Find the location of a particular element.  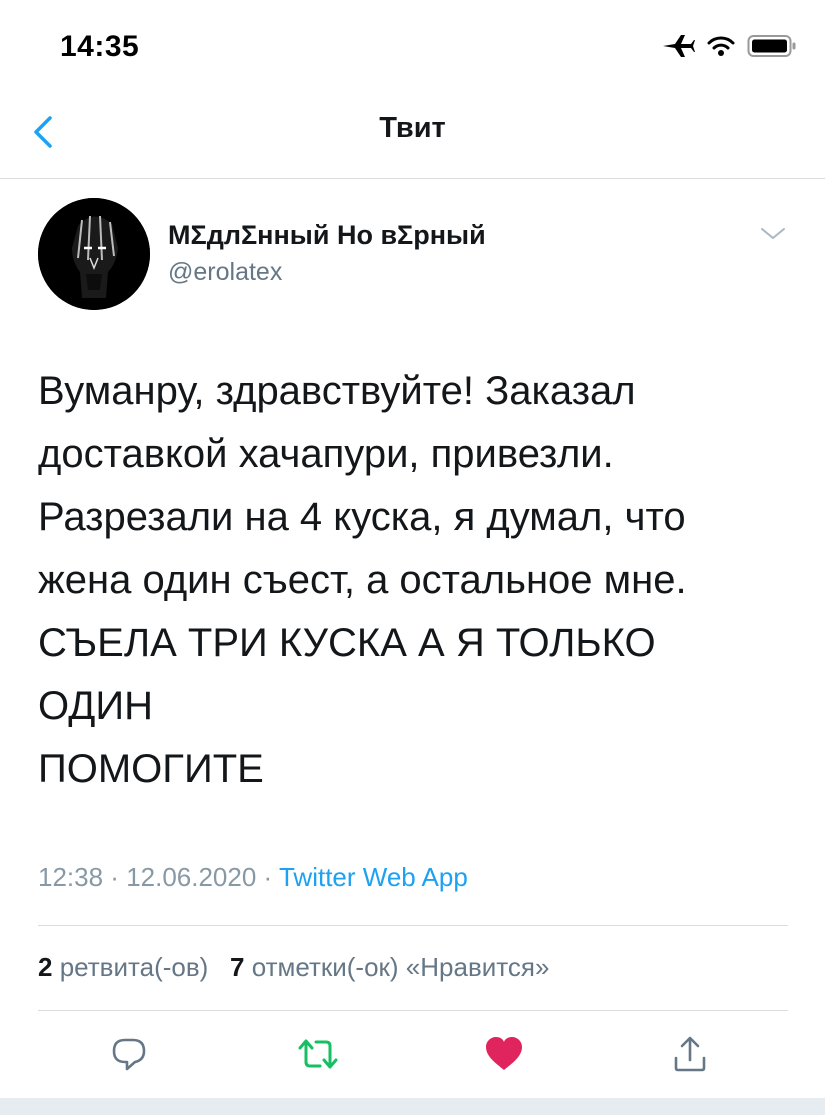

tweet-source-link: Twitter Web App is located at coordinates (373, 877).